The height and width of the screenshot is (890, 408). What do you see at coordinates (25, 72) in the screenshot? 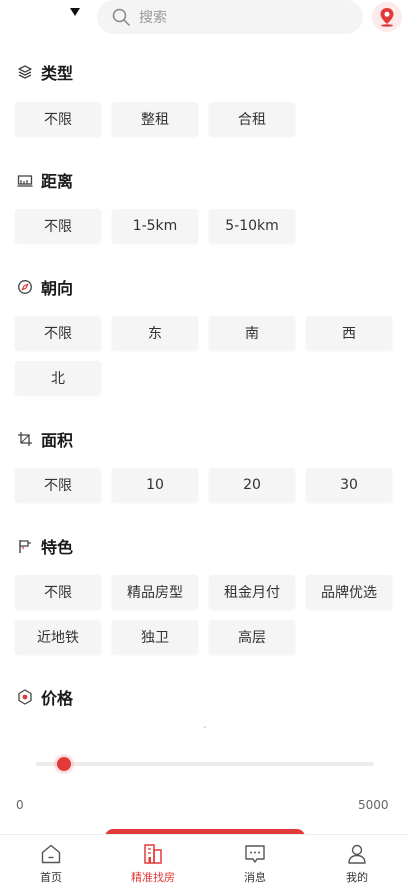
I see `layers-icon` at bounding box center [25, 72].